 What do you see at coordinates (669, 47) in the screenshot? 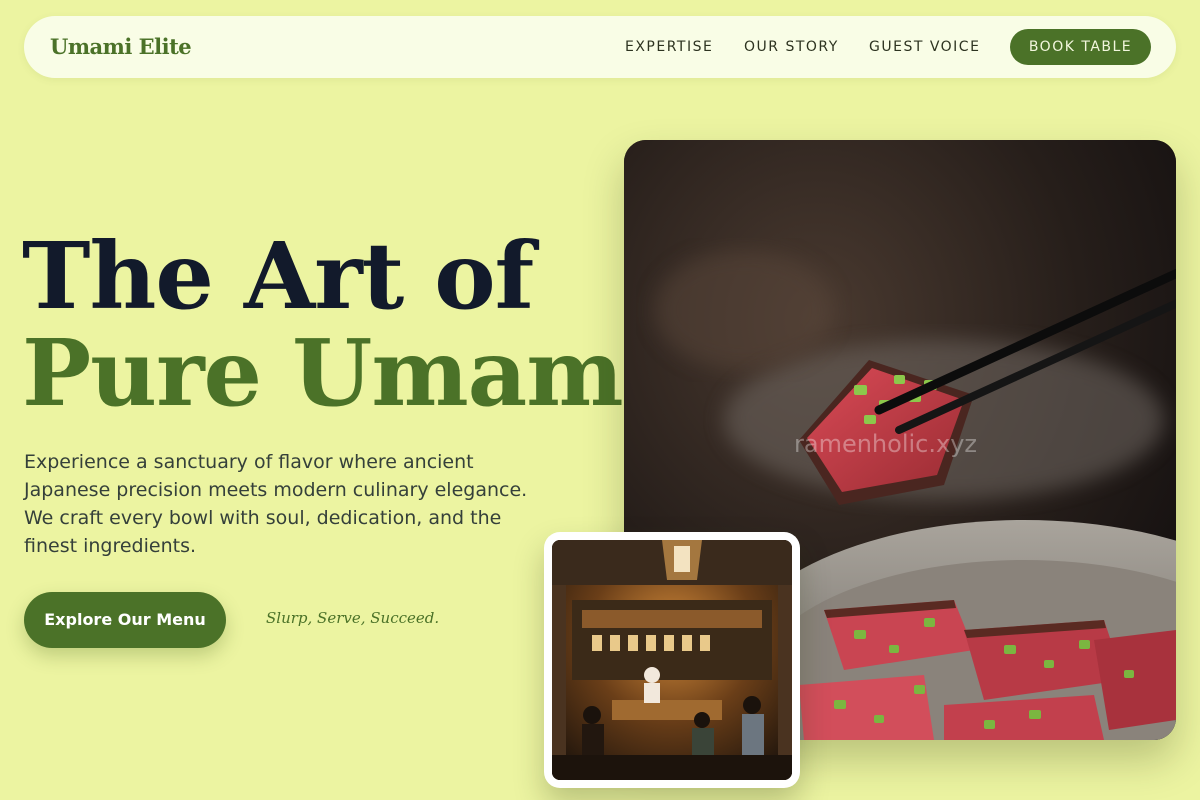
I see `nav-link-expertise: EXPERTISE` at bounding box center [669, 47].